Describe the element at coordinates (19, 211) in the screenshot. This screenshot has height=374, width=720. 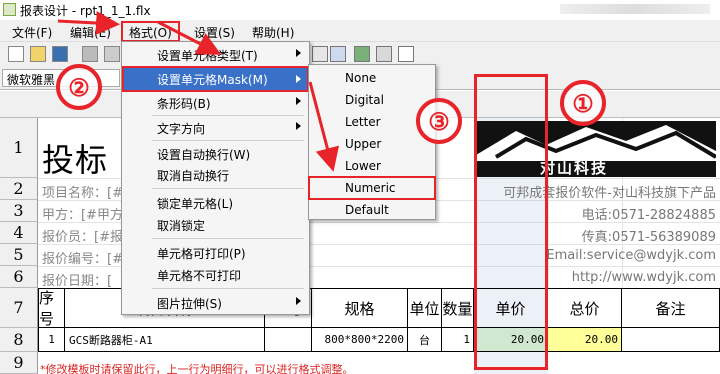
I see `row-header: 3` at that location.